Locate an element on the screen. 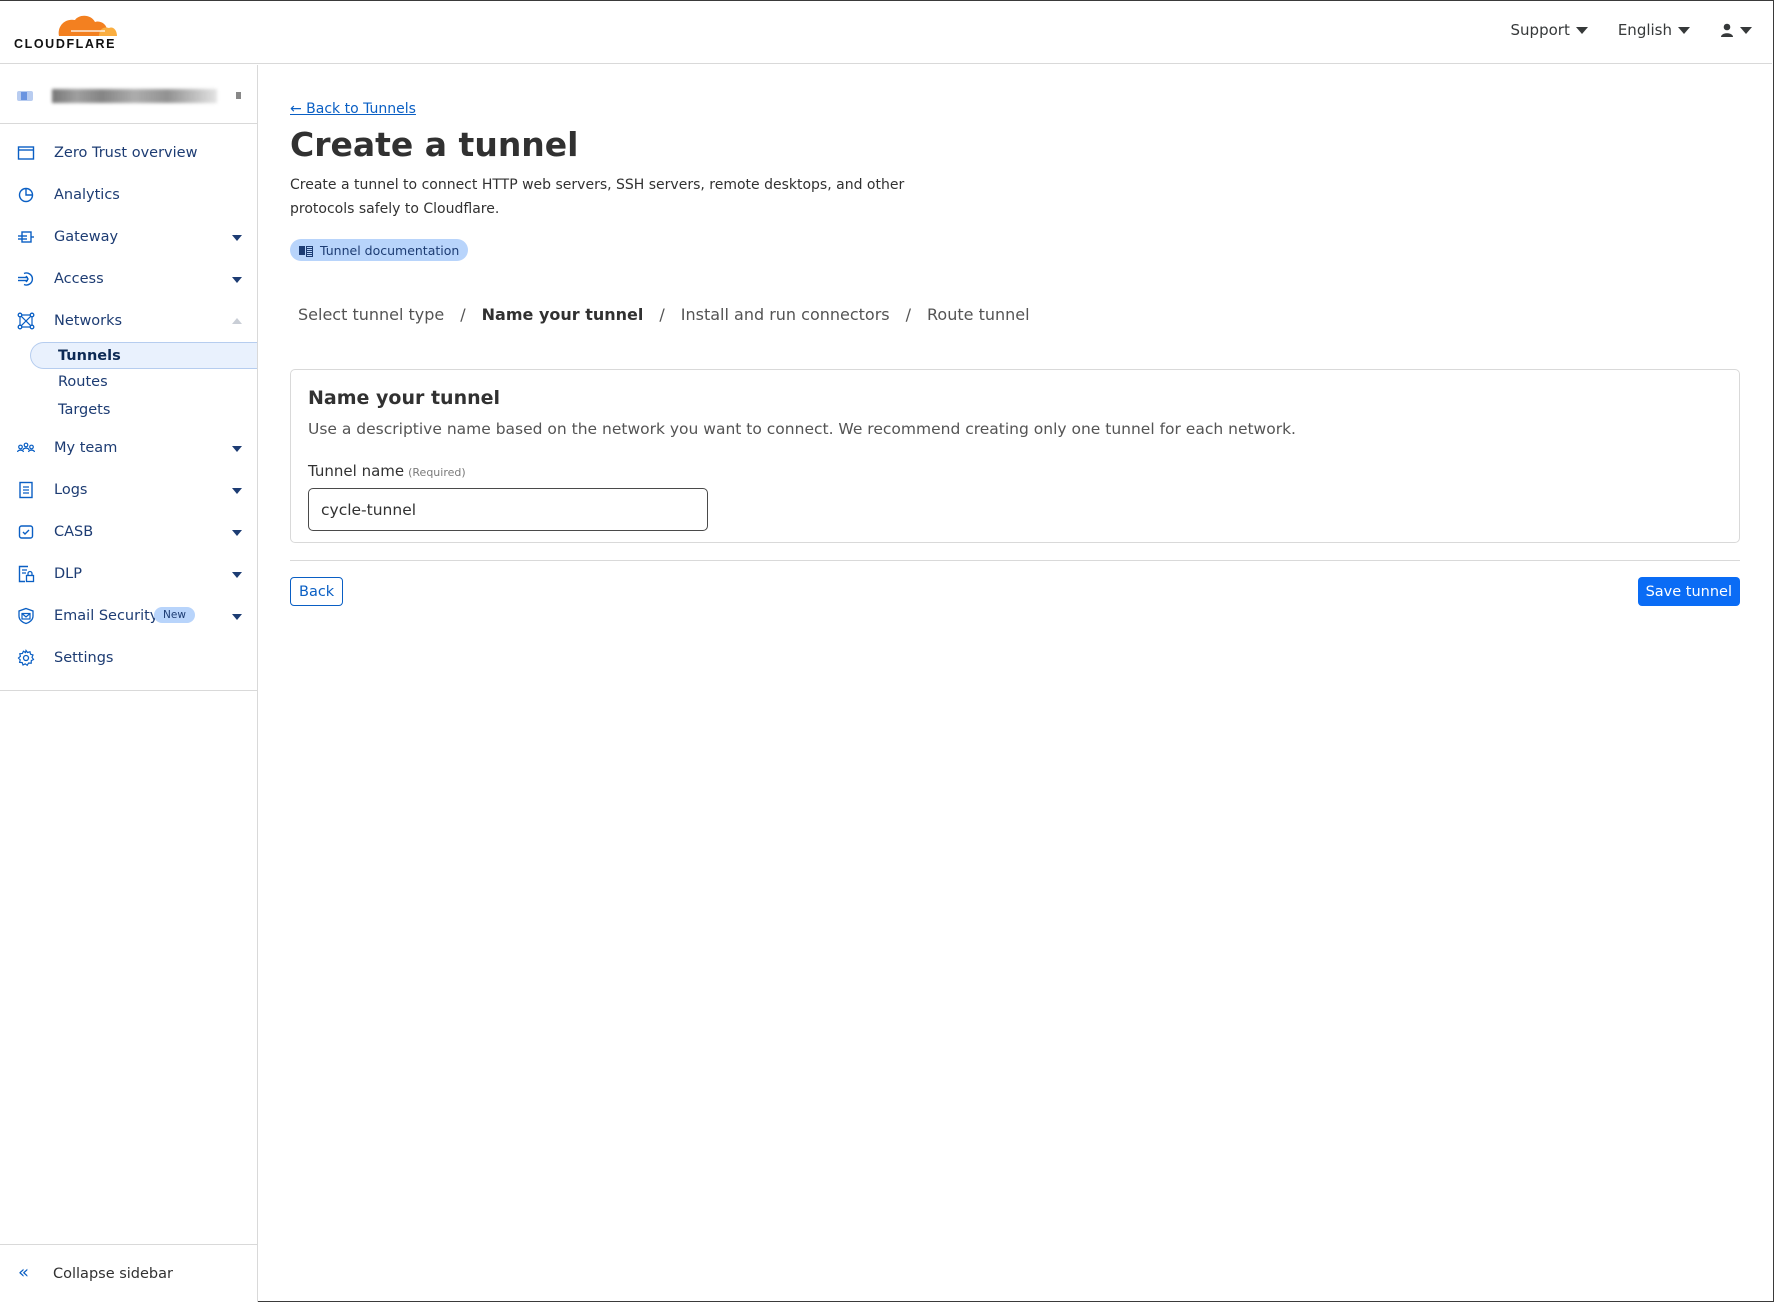  user-menu is located at coordinates (1736, 30).